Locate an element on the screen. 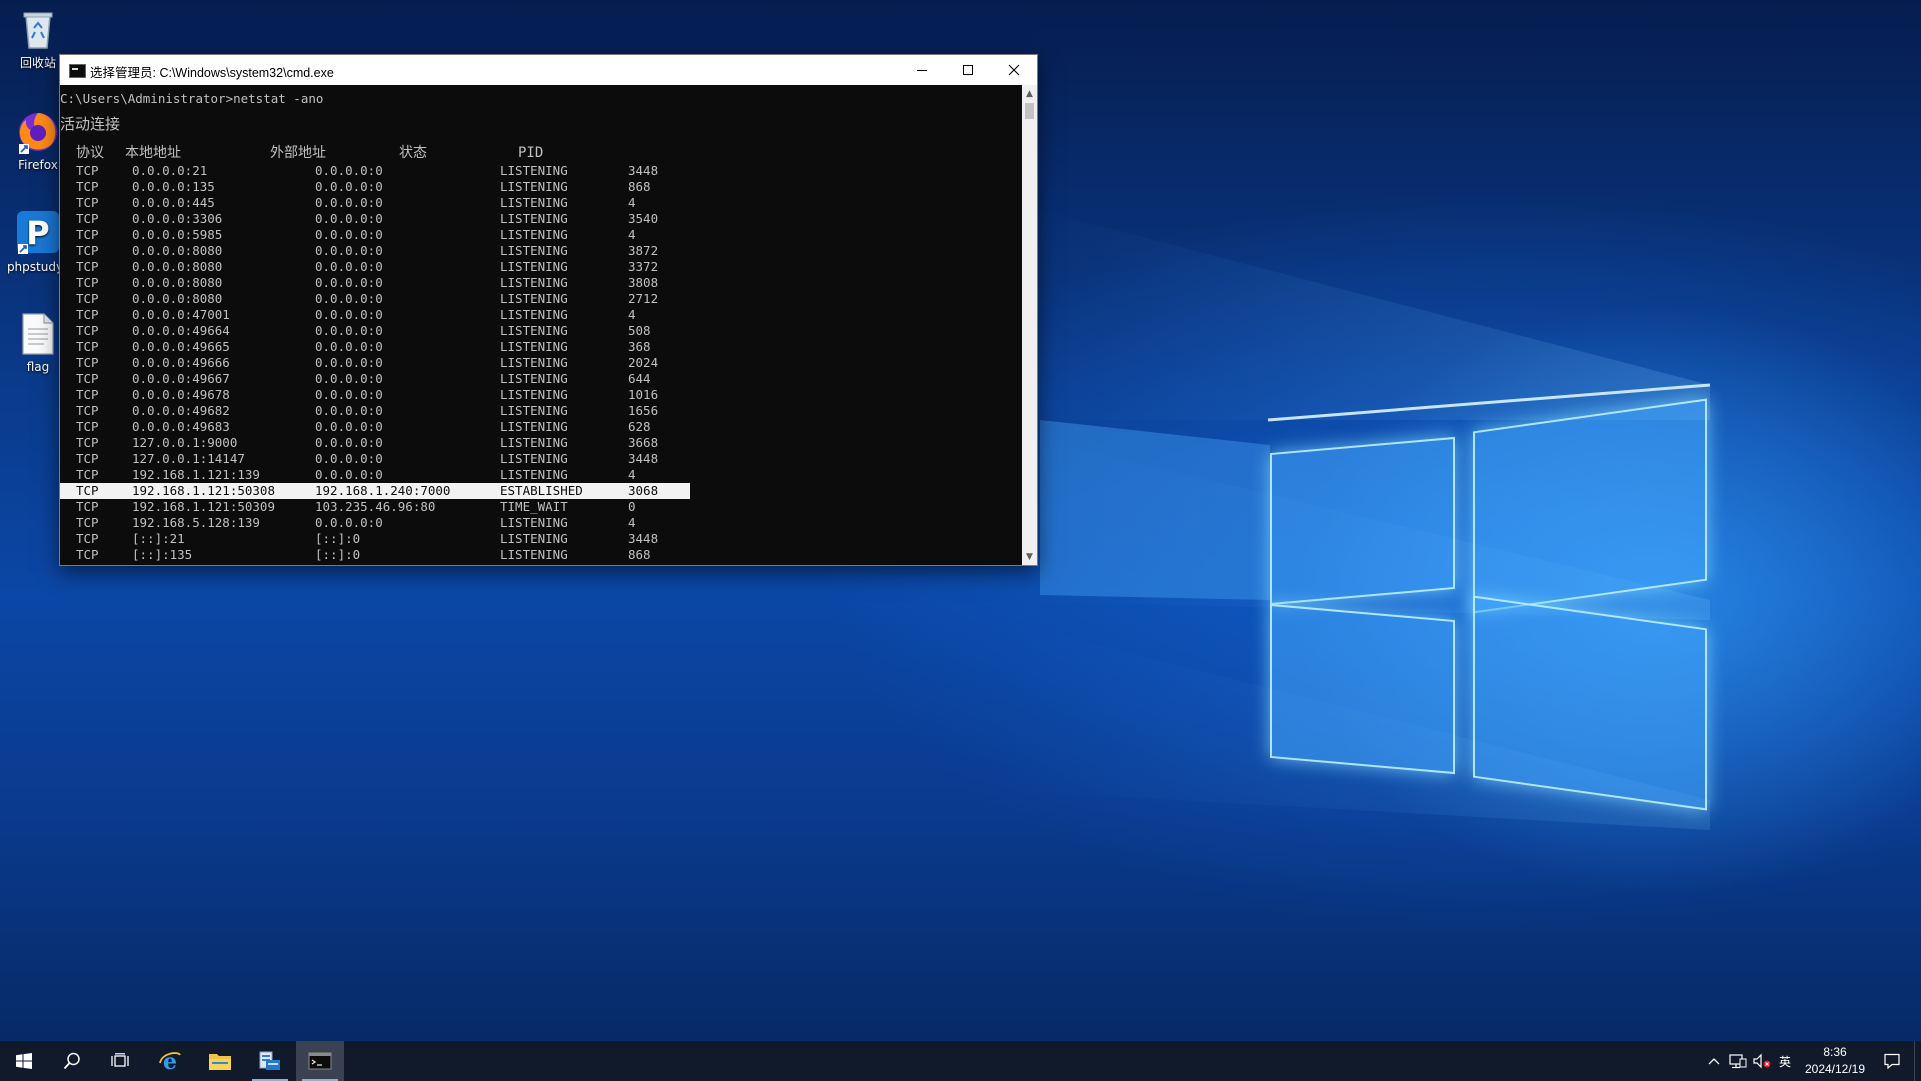  table-row: TCP 0.0.0.0:49682 0.0.0.0:0 LISTENING 1656 is located at coordinates (375, 411).